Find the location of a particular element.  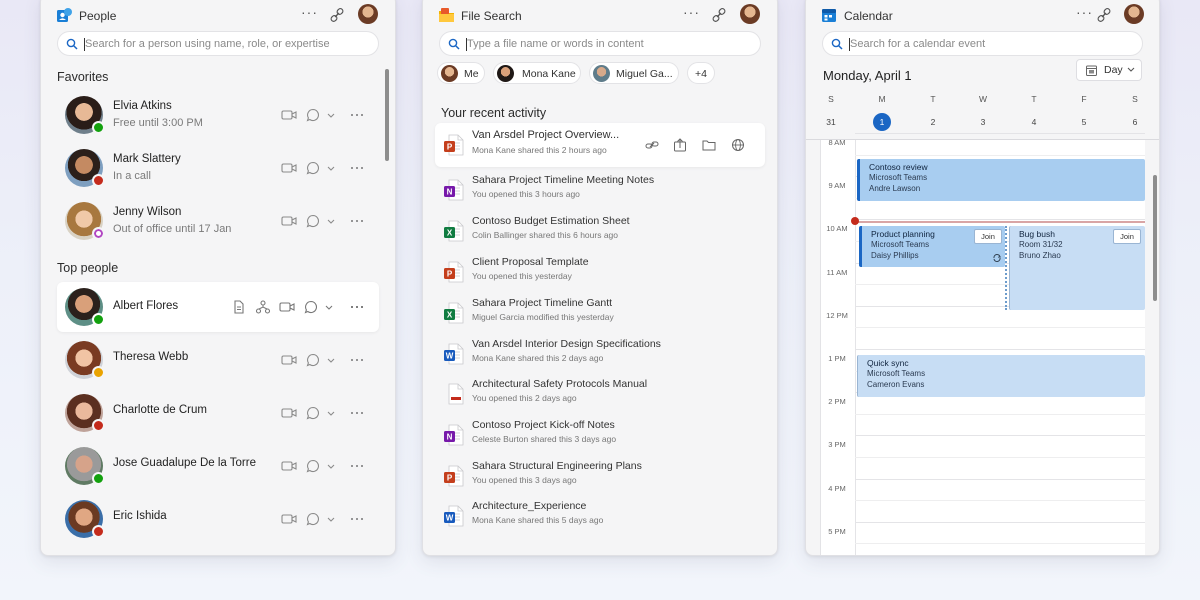

overlap-separator is located at coordinates (1006, 268).